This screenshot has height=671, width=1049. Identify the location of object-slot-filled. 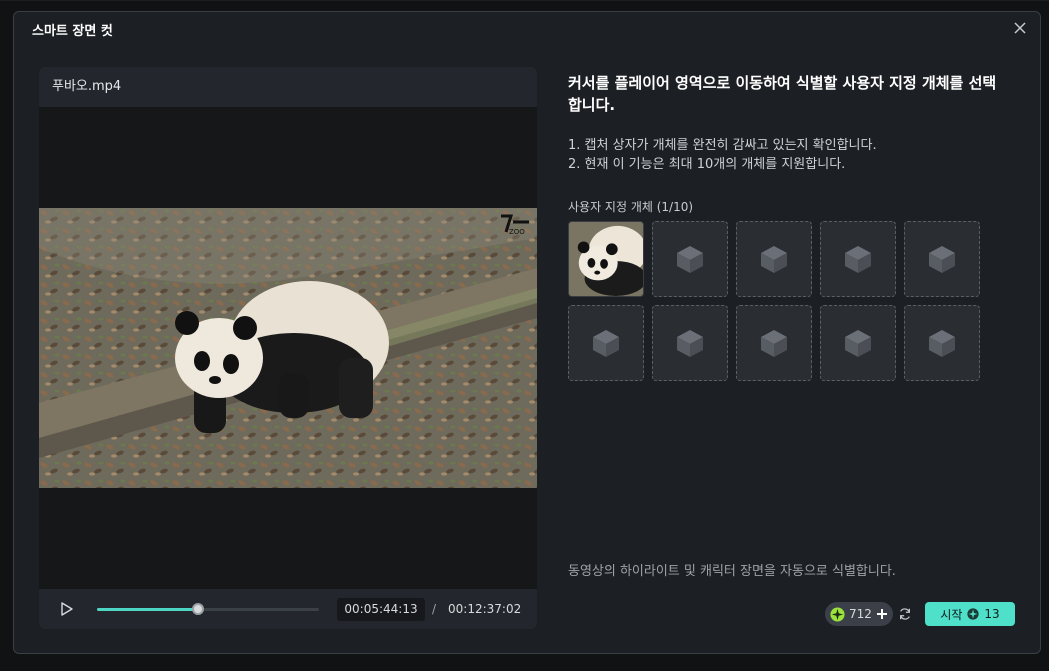
(606, 259).